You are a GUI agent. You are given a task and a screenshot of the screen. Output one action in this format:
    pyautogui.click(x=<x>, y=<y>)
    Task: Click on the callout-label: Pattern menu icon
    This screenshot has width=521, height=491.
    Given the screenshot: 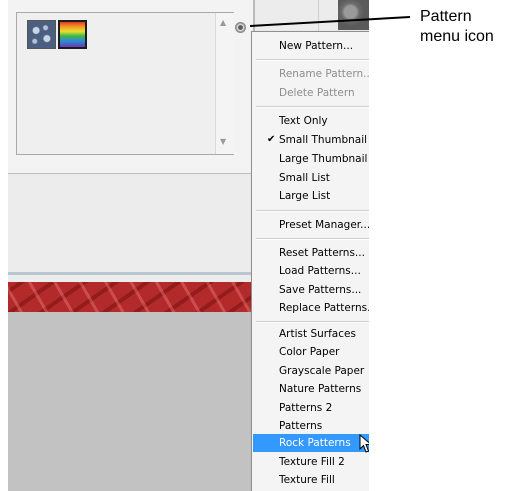 What is the action you would take?
    pyautogui.click(x=457, y=27)
    